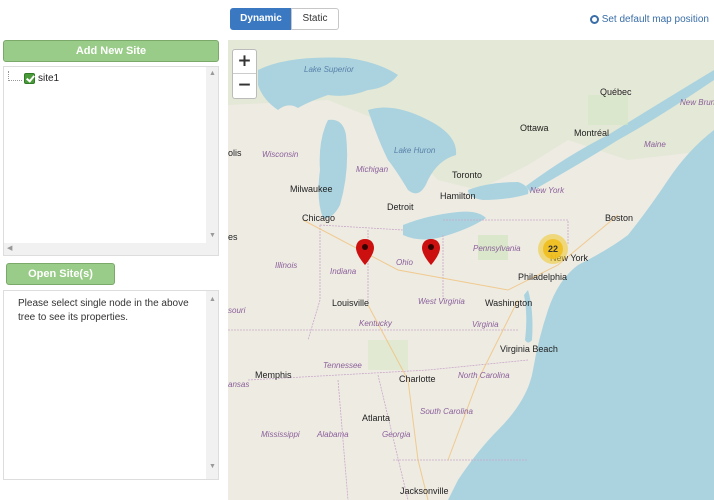 The height and width of the screenshot is (500, 714). Describe the element at coordinates (244, 86) in the screenshot. I see `zoom-out-button: −` at that location.